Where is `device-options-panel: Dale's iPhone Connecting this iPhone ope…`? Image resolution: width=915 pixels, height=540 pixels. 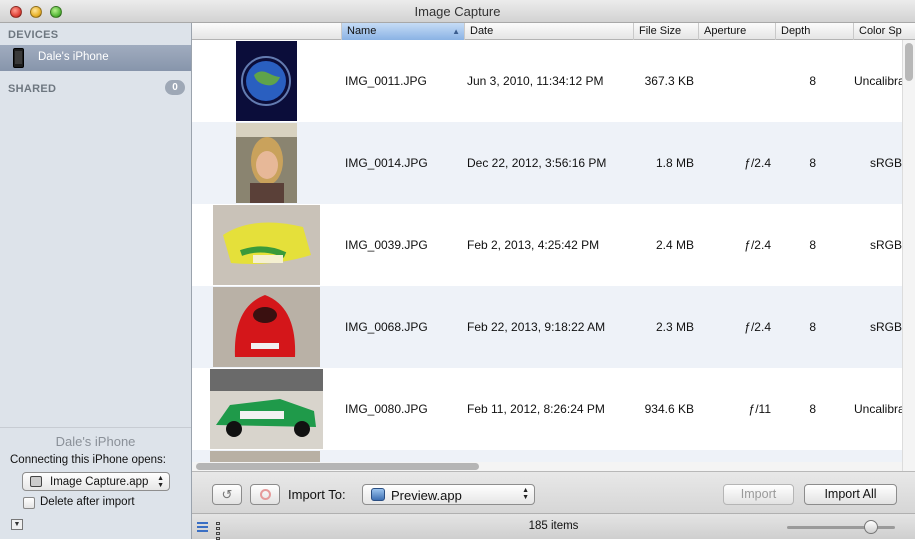 device-options-panel: Dale's iPhone Connecting this iPhone ope… is located at coordinates (95, 483).